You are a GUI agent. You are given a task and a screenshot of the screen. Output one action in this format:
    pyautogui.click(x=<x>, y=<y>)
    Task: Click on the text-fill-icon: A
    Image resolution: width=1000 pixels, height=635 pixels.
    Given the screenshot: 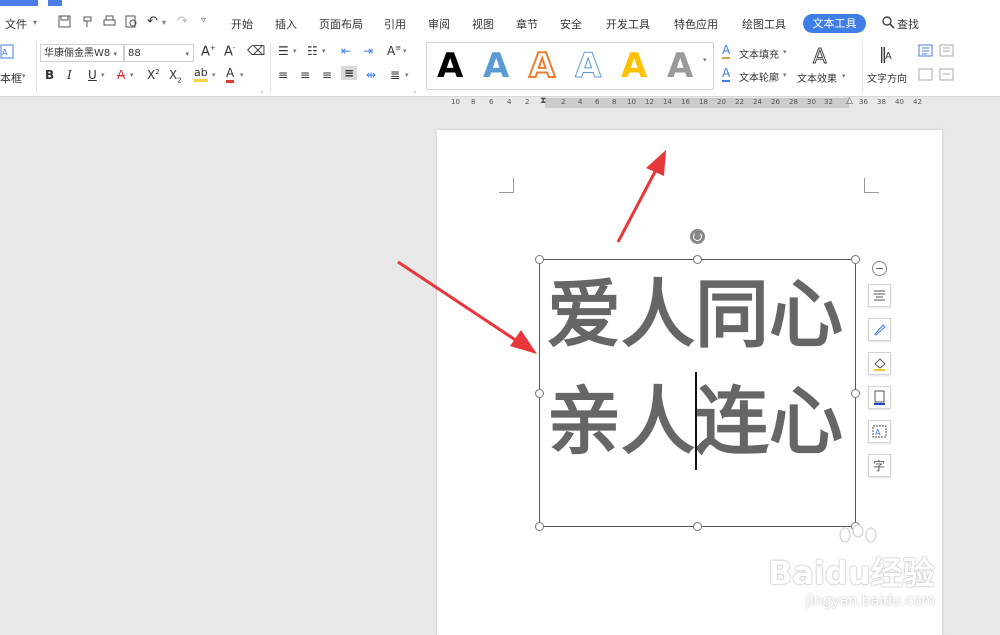 What is the action you would take?
    pyautogui.click(x=726, y=51)
    